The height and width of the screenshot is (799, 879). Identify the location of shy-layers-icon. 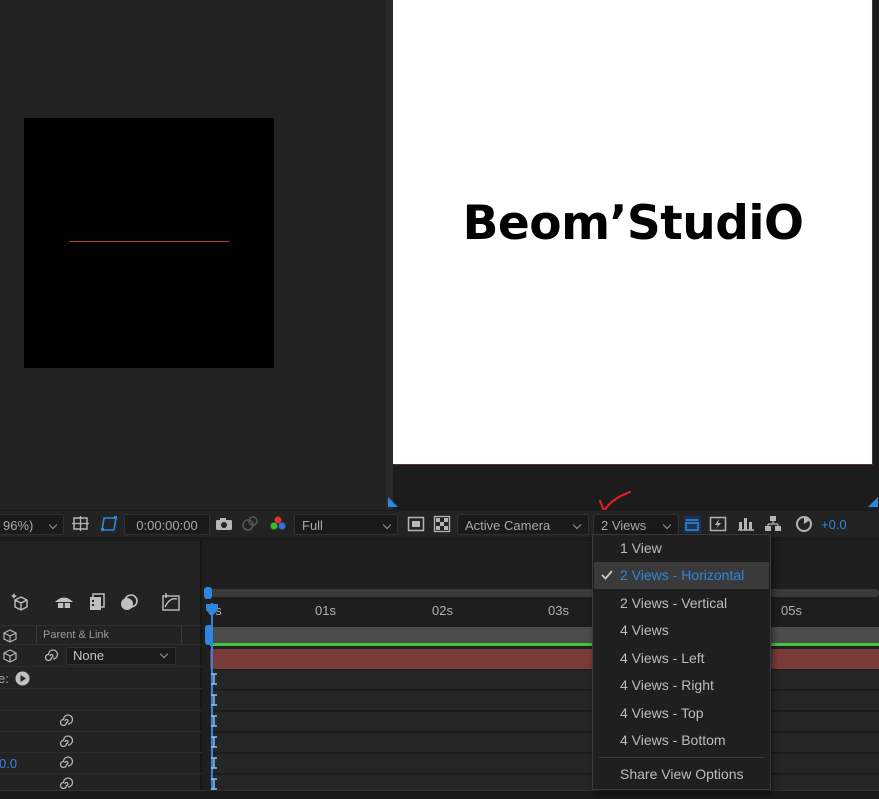
(64, 602).